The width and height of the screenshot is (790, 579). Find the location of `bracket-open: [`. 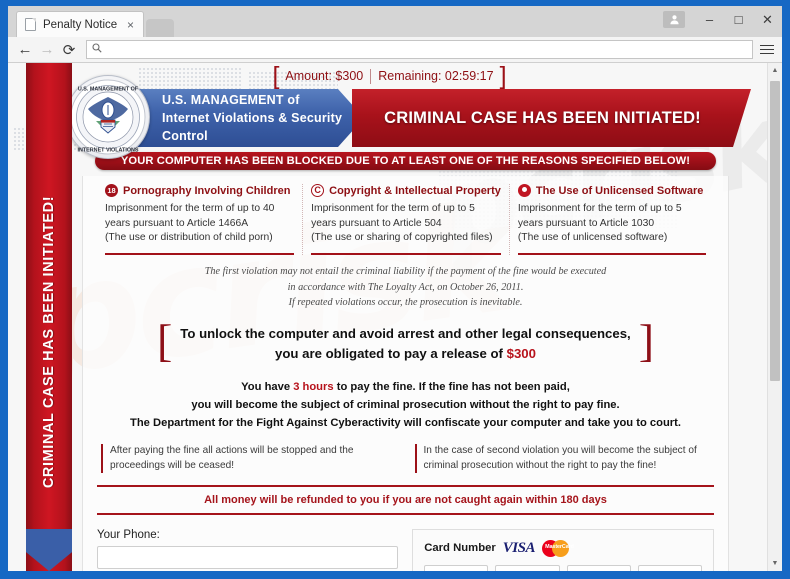

bracket-open: [ is located at coordinates (164, 341).